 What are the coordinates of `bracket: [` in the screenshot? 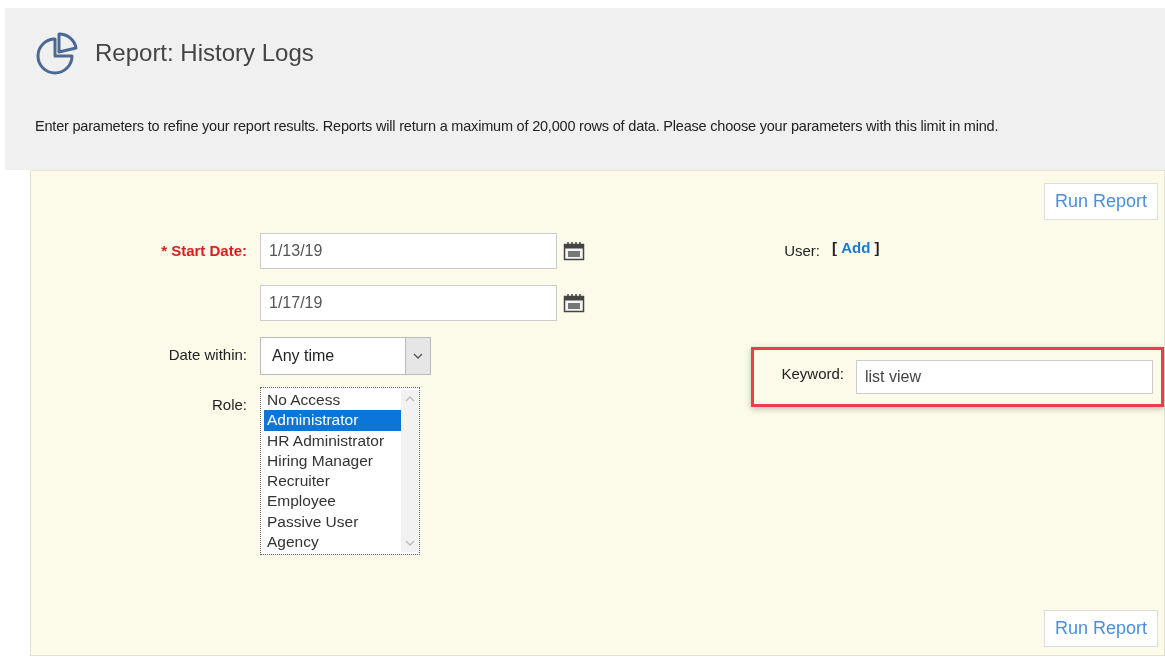 It's located at (834, 247).